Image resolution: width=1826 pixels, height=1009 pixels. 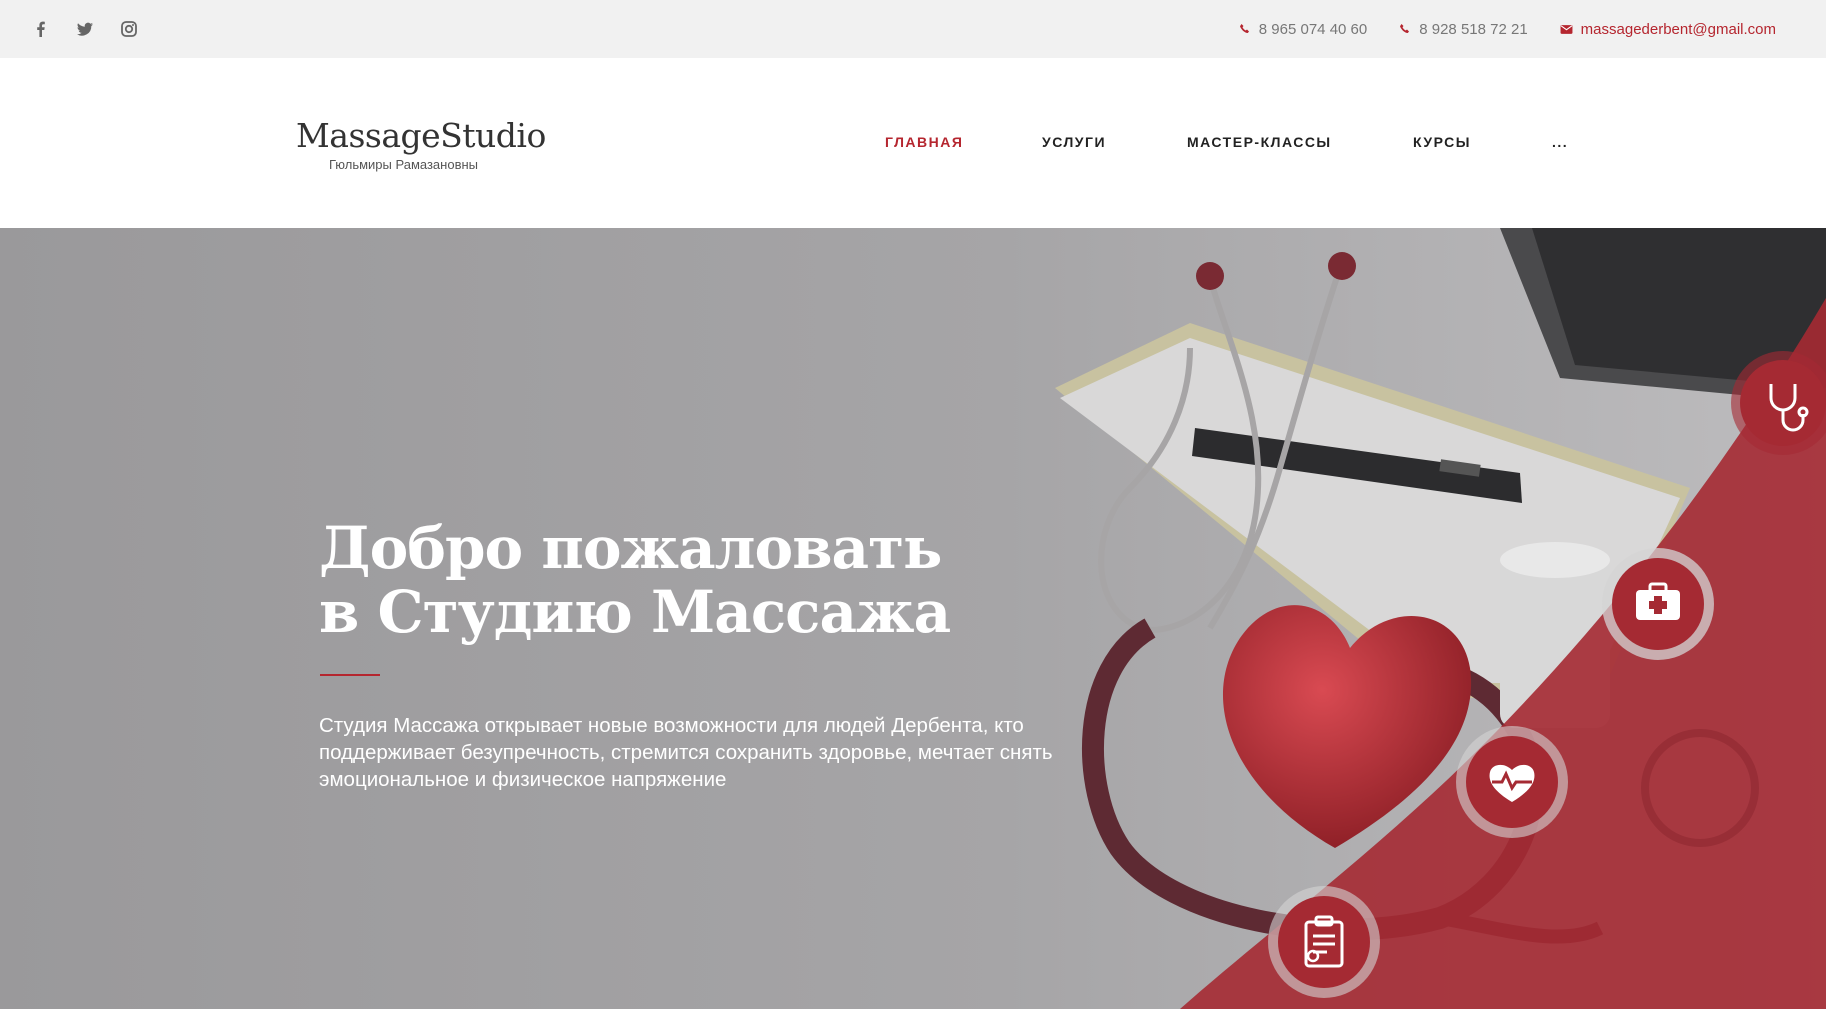 What do you see at coordinates (1324, 942) in the screenshot?
I see `clipboard-icon` at bounding box center [1324, 942].